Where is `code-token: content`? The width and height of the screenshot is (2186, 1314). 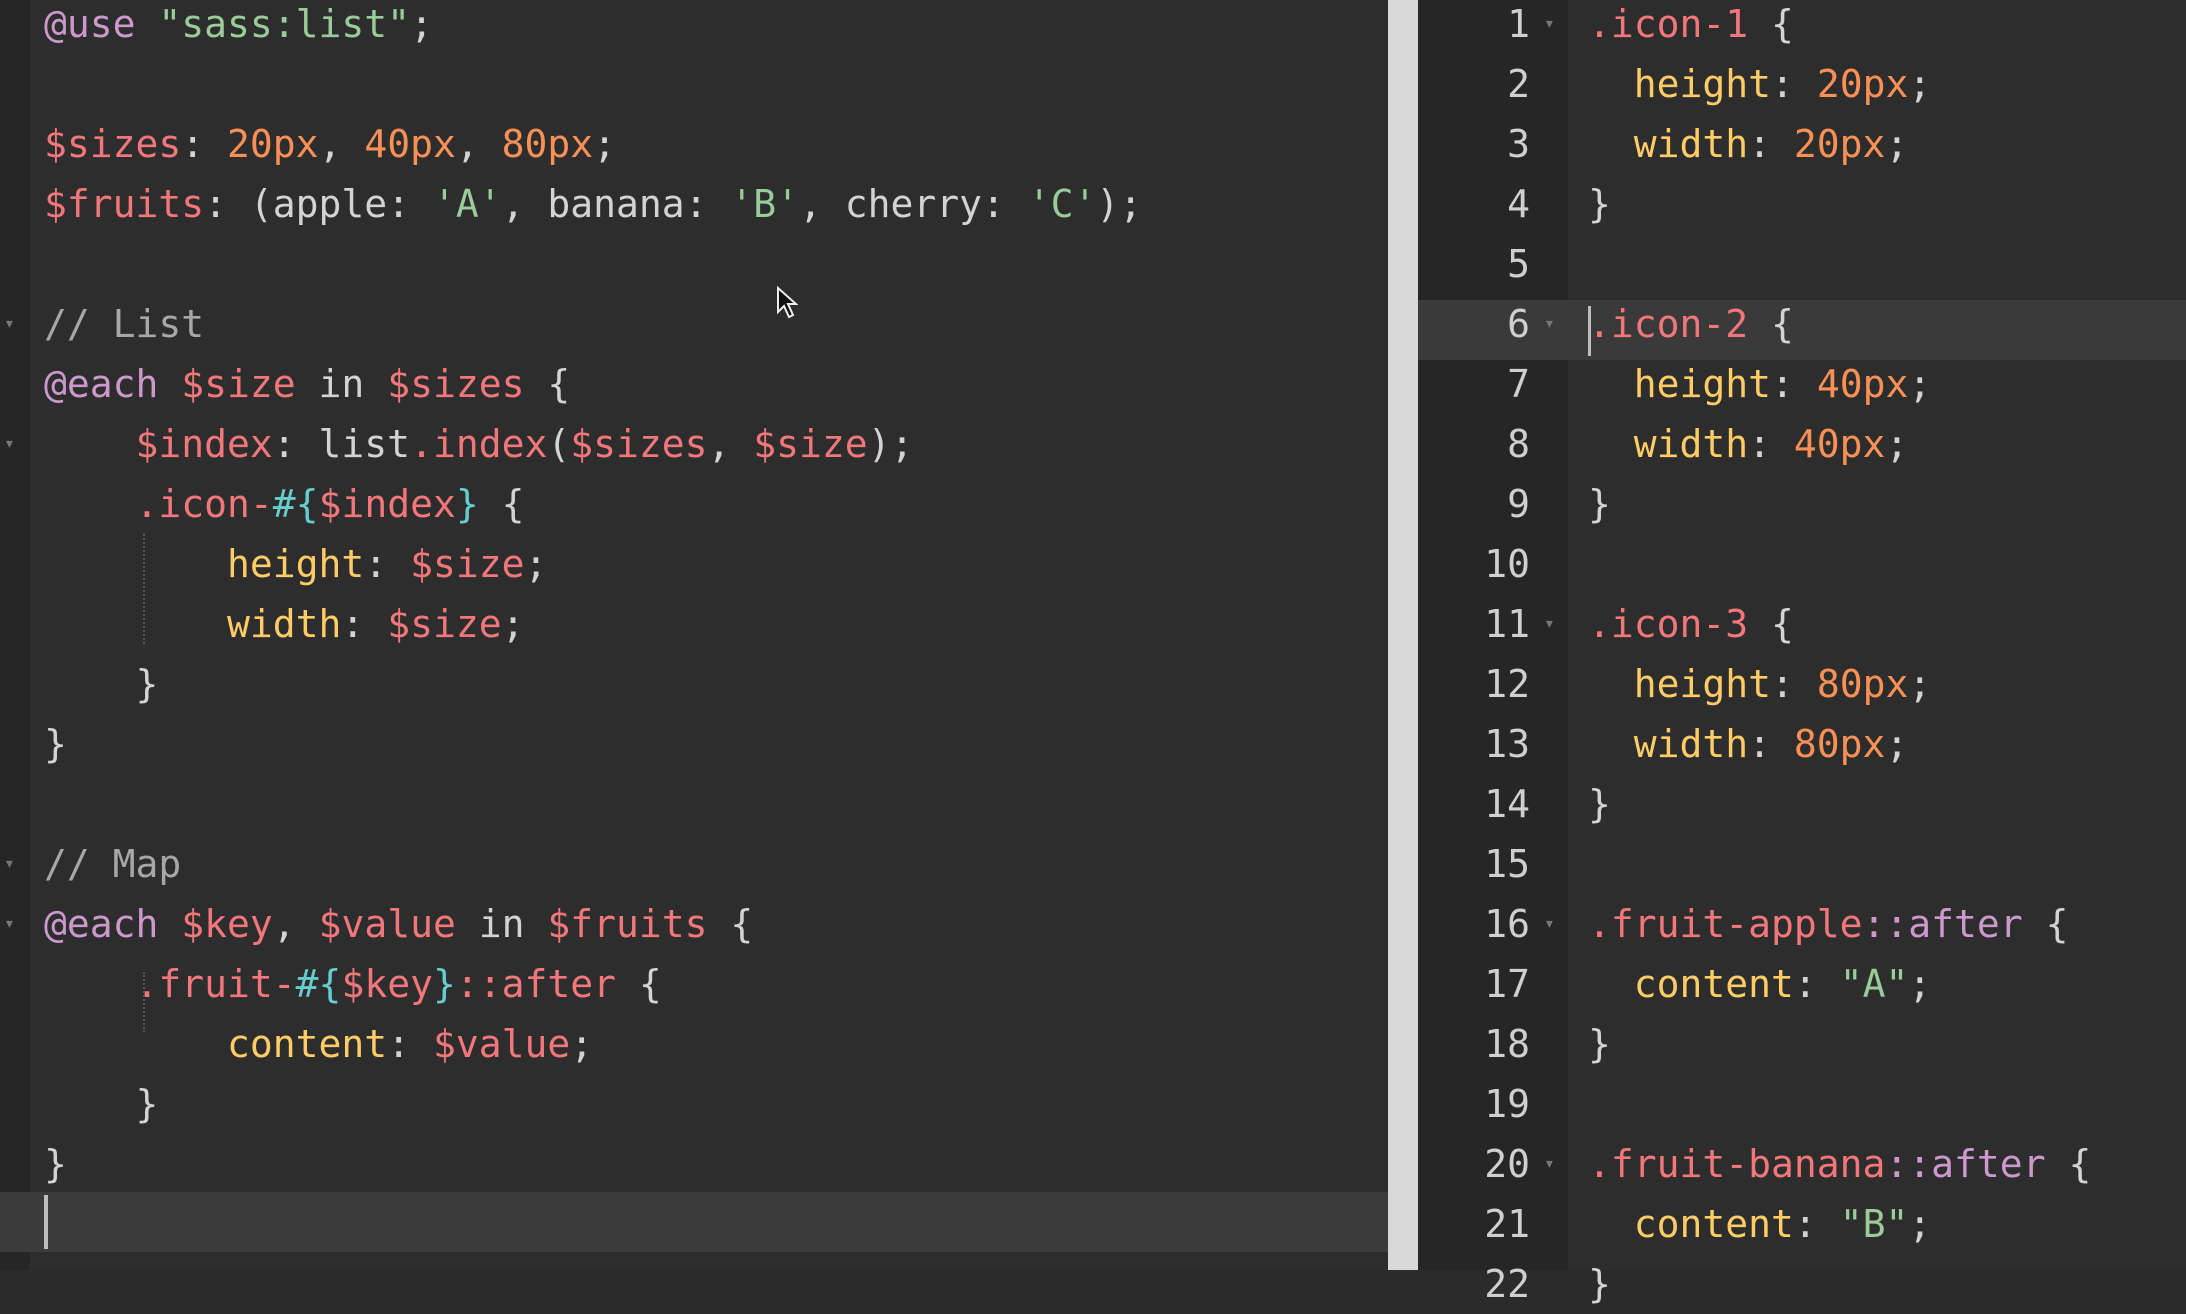 code-token: content is located at coordinates (1713, 984).